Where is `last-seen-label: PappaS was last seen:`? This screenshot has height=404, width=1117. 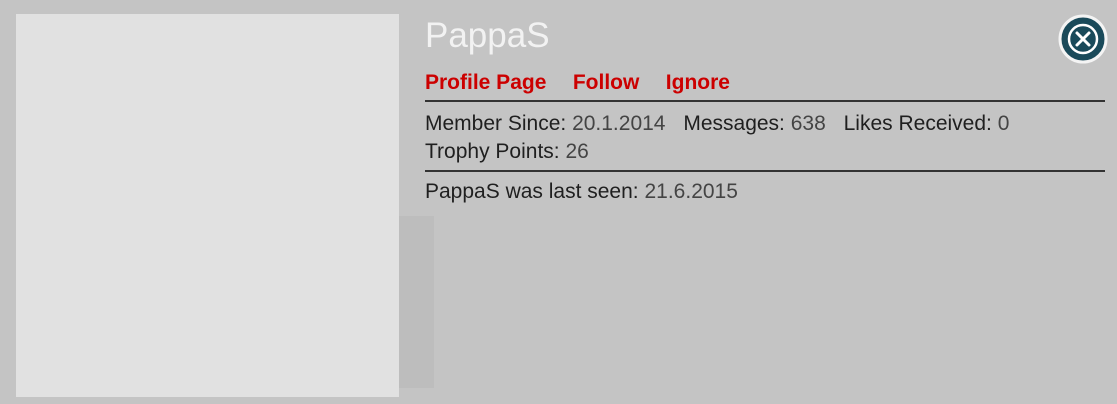 last-seen-label: PappaS was last seen: is located at coordinates (532, 191).